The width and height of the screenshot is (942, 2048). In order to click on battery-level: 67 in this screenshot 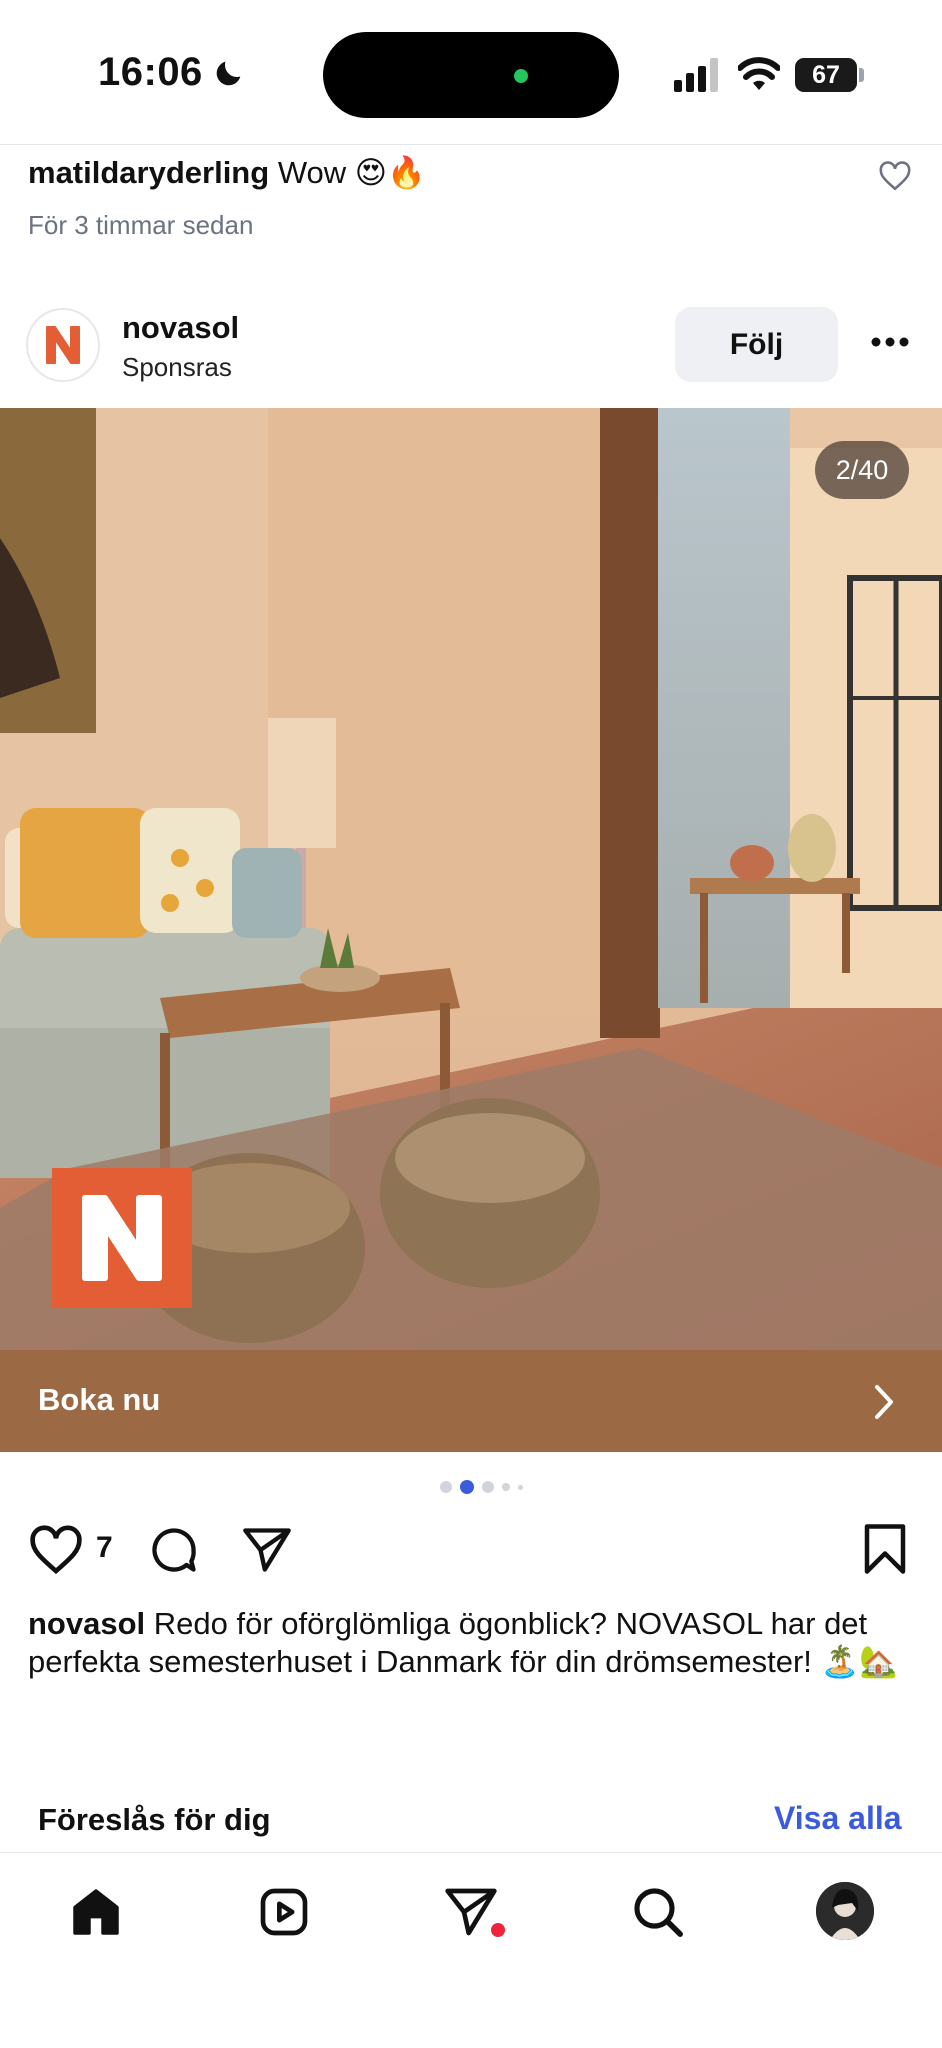, I will do `click(826, 74)`.